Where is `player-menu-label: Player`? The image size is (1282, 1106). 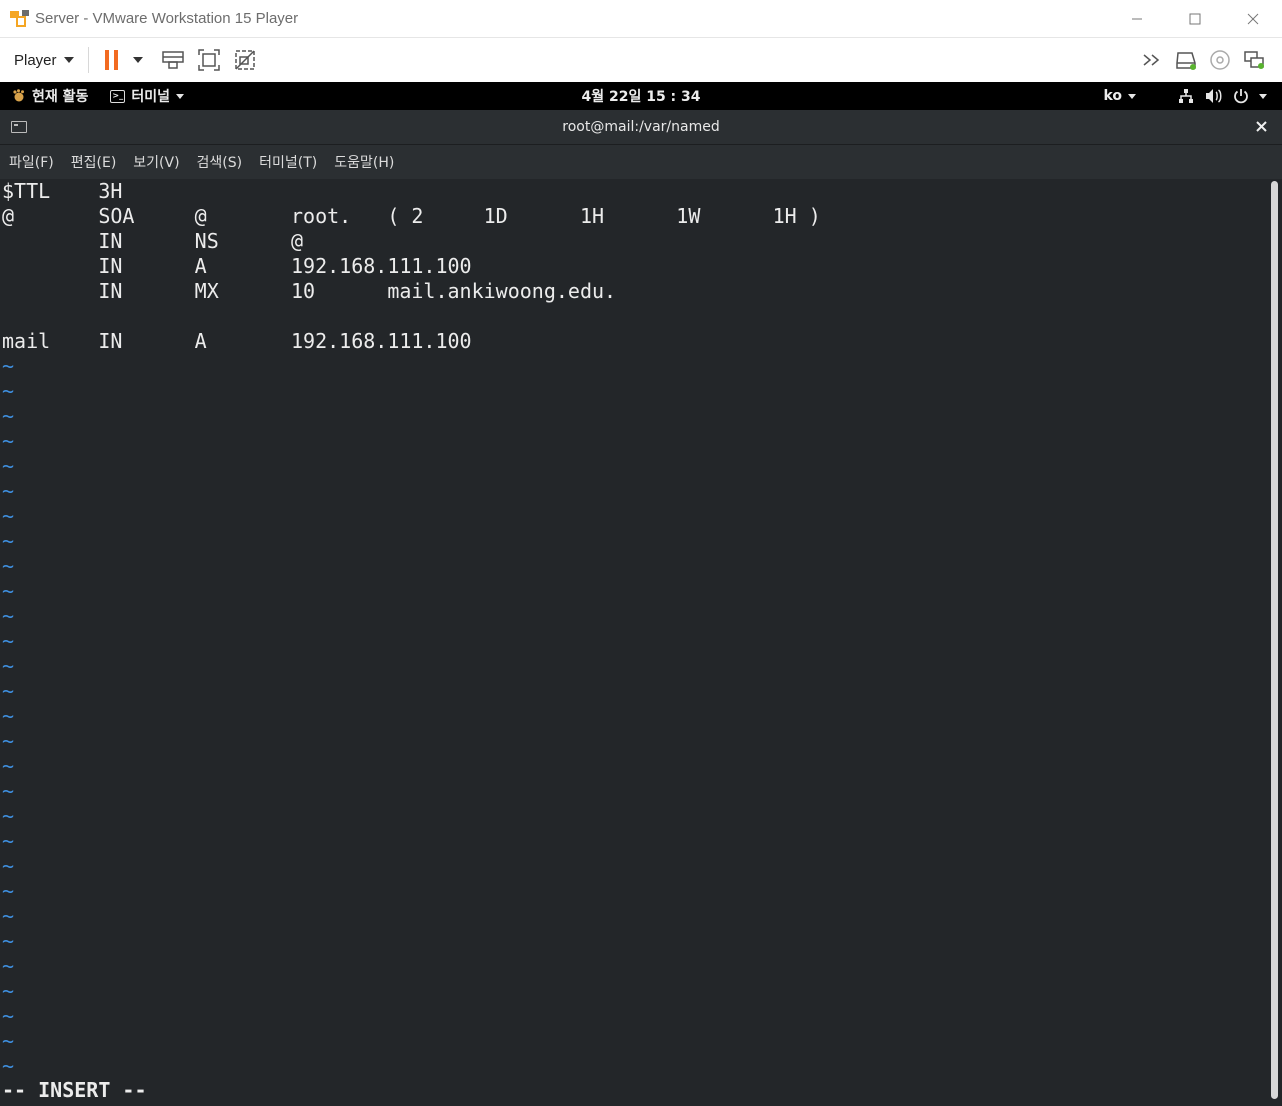
player-menu-label: Player is located at coordinates (35, 60).